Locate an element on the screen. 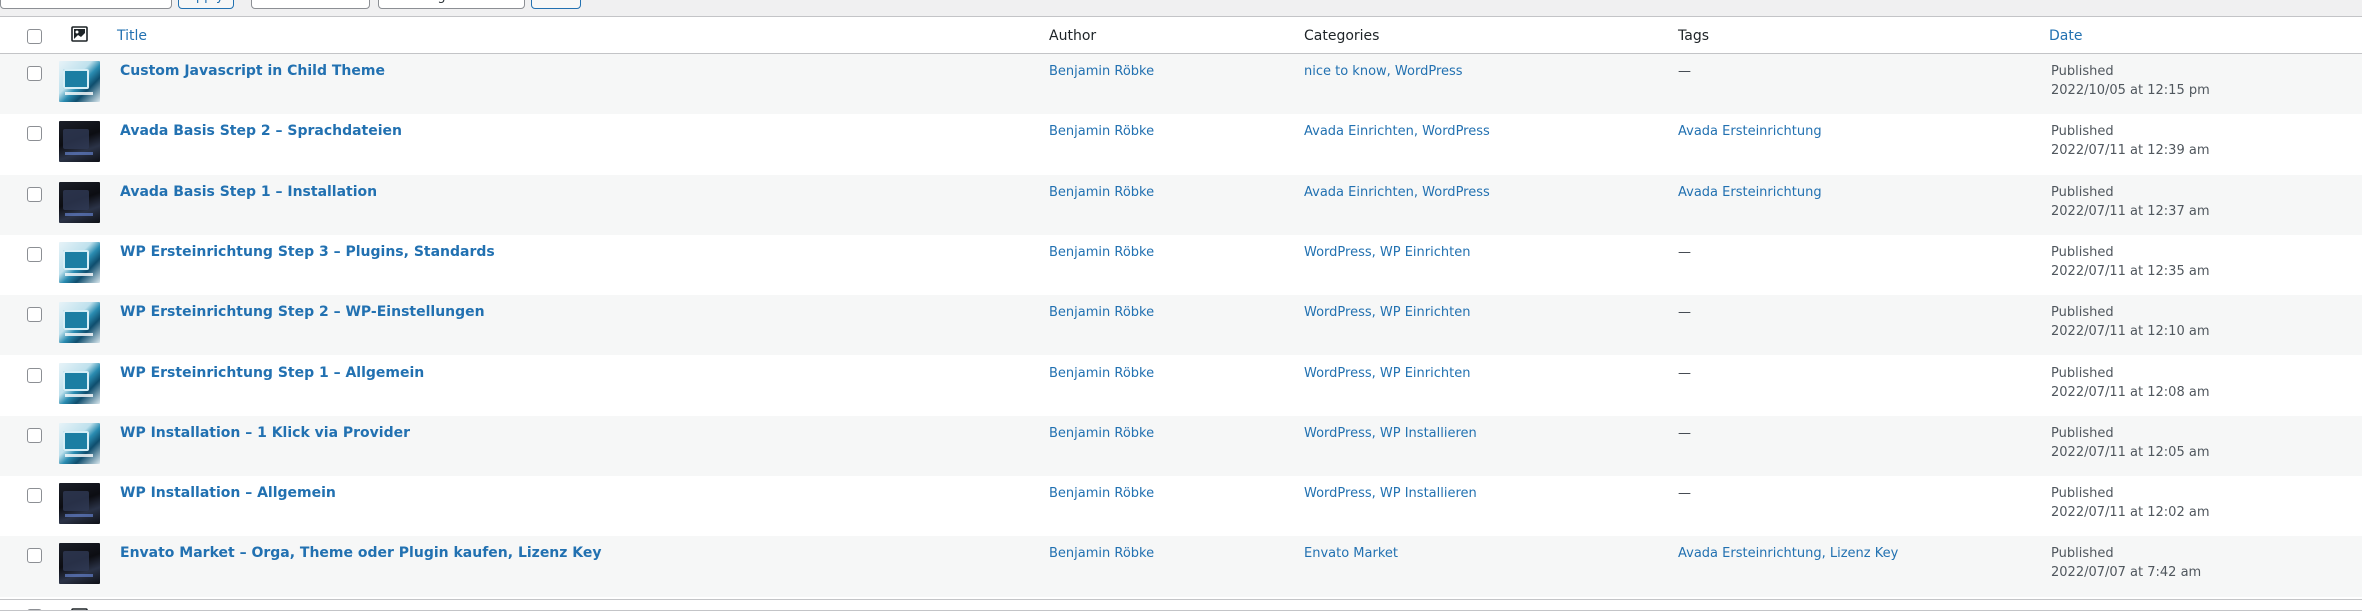  post-datetime: 2022/07/11 at 12:35 am is located at coordinates (2130, 271).